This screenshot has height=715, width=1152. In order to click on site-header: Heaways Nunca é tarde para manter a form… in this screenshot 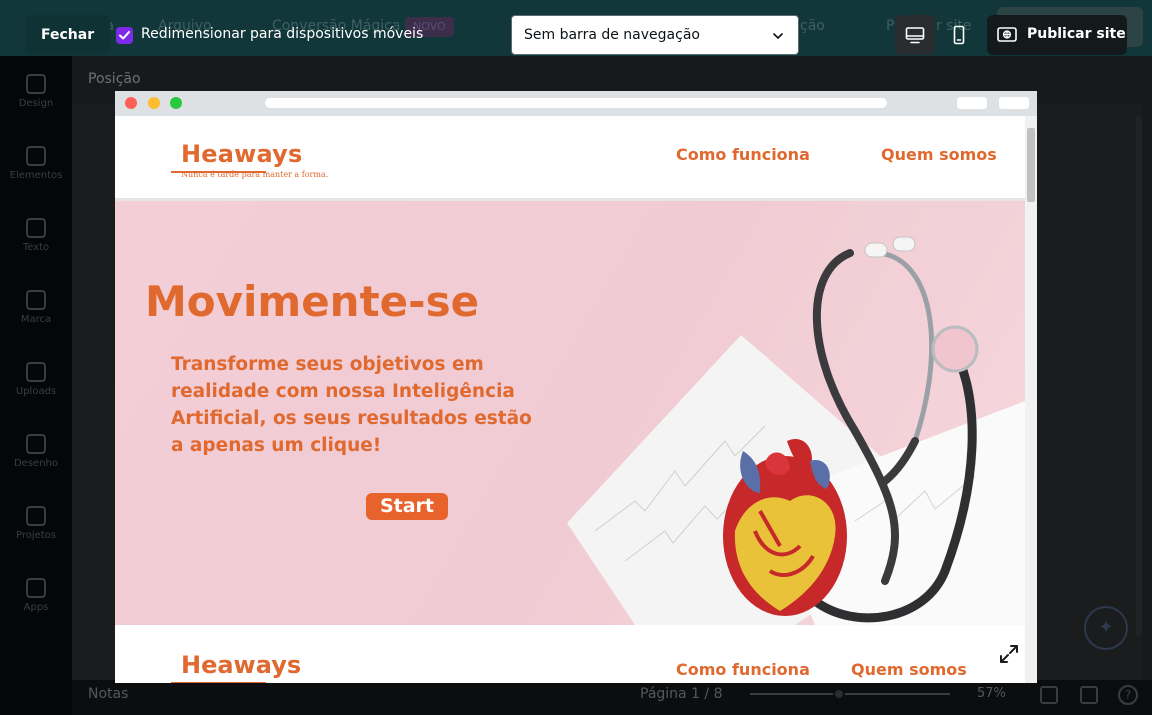, I will do `click(570, 158)`.